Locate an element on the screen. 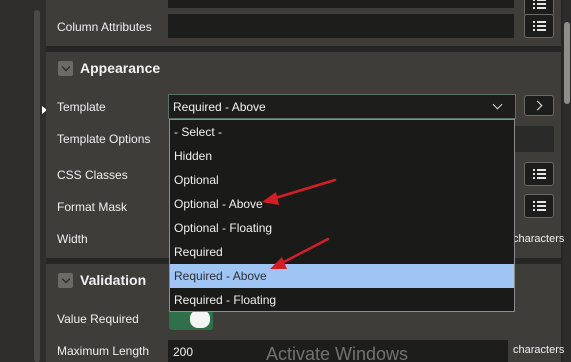 Image resolution: width=571 pixels, height=362 pixels. appearance-header: Appearance is located at coordinates (109, 68).